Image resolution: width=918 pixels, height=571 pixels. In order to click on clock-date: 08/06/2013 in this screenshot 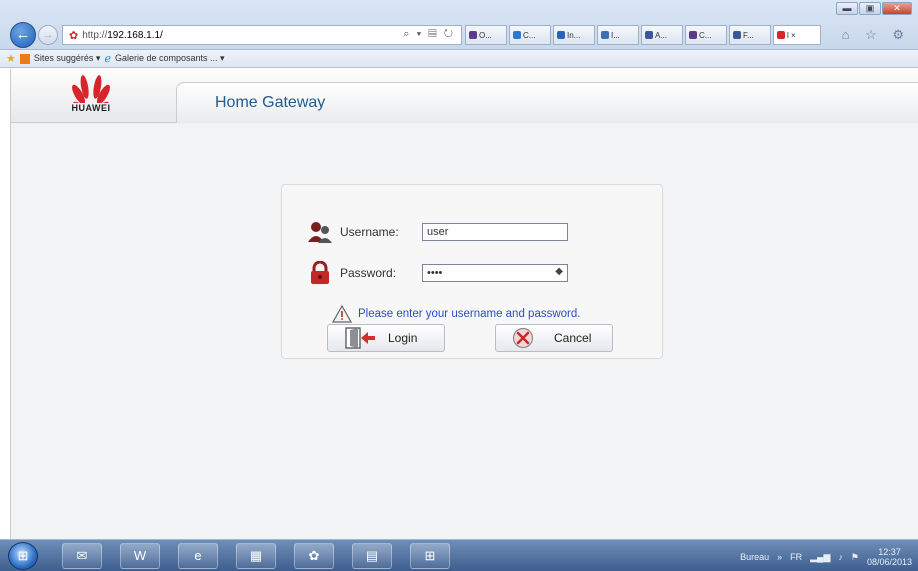, I will do `click(889, 562)`.